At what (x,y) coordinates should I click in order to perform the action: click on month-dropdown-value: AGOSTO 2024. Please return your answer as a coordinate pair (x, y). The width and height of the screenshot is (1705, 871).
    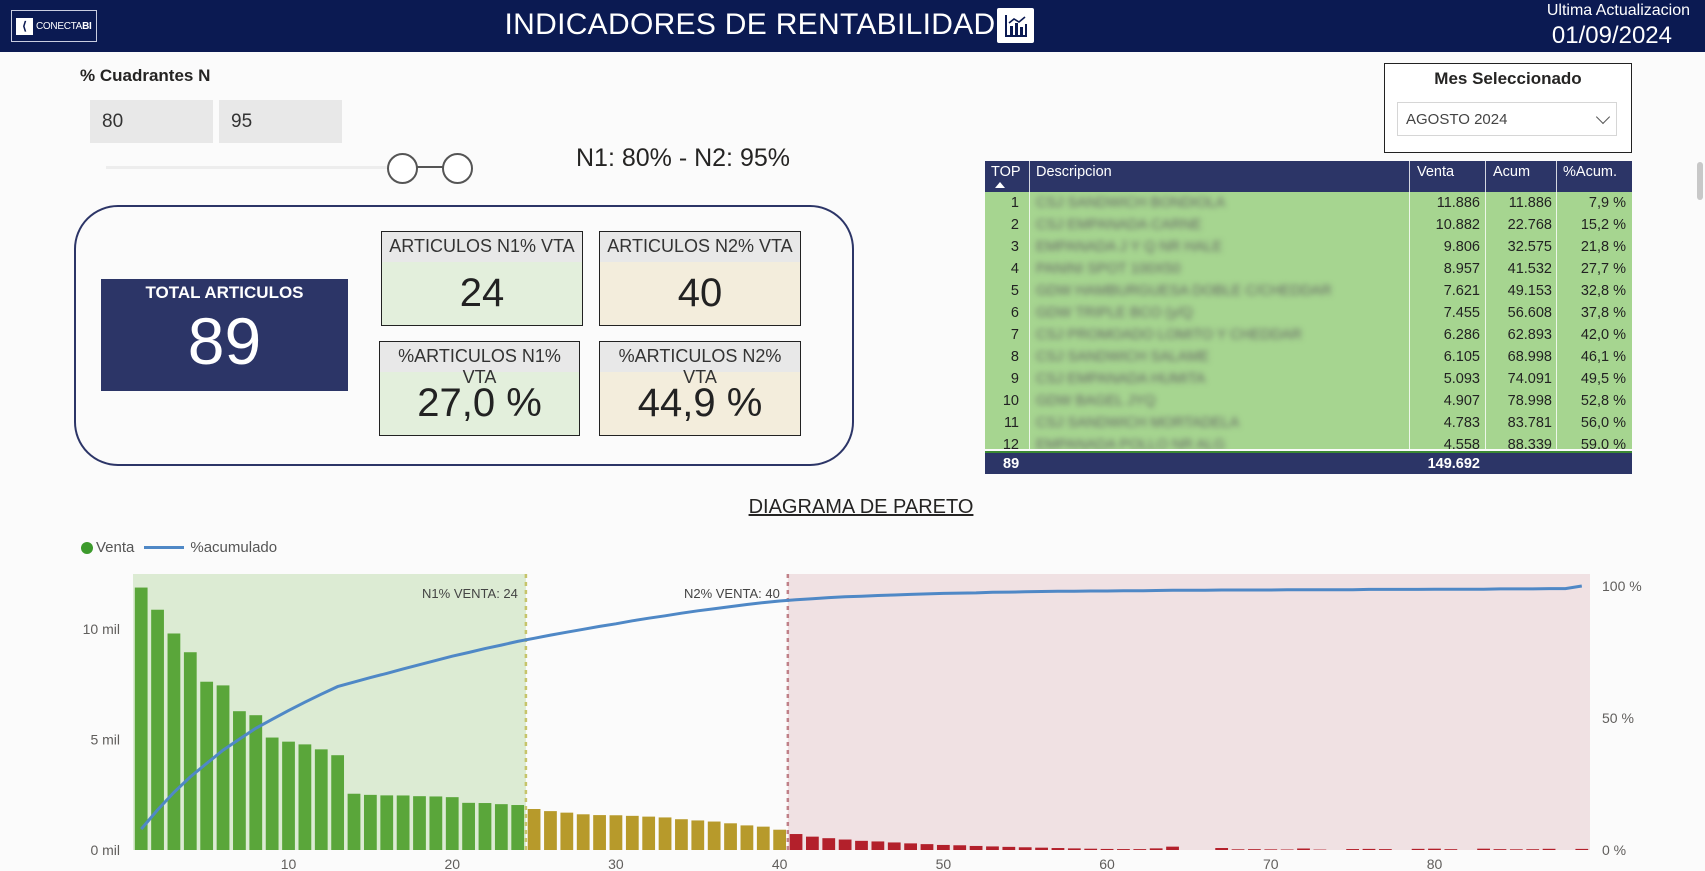
    Looking at the image, I should click on (1457, 119).